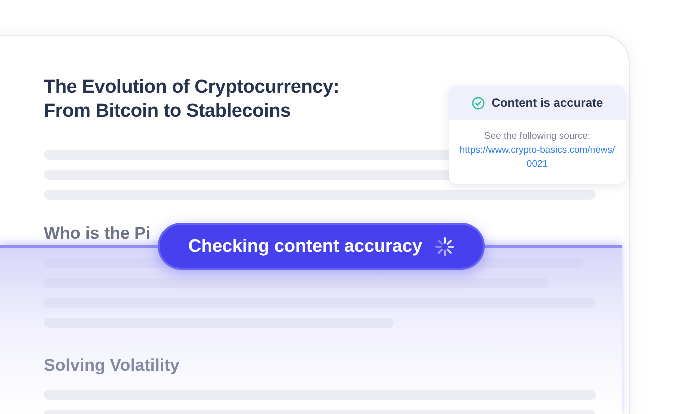 This screenshot has height=414, width=700. I want to click on check-circle-icon, so click(478, 103).